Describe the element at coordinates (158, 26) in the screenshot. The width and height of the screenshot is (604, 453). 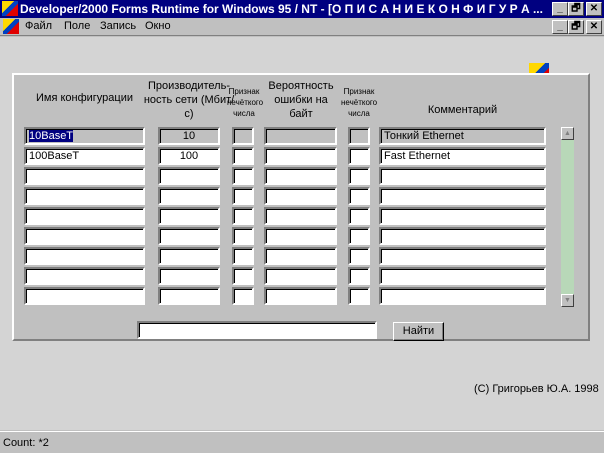
I see `menu-window: Окно` at that location.